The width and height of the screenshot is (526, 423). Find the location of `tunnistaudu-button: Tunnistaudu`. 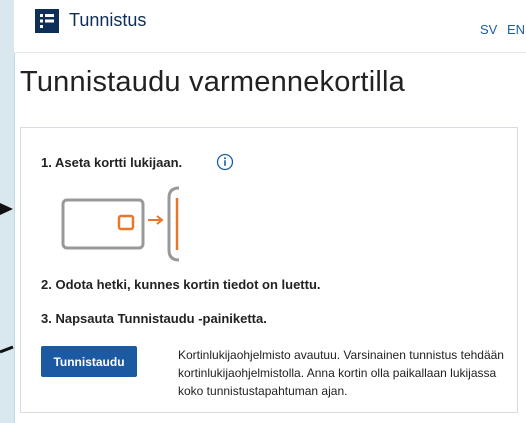

tunnistaudu-button: Tunnistaudu is located at coordinates (89, 361).